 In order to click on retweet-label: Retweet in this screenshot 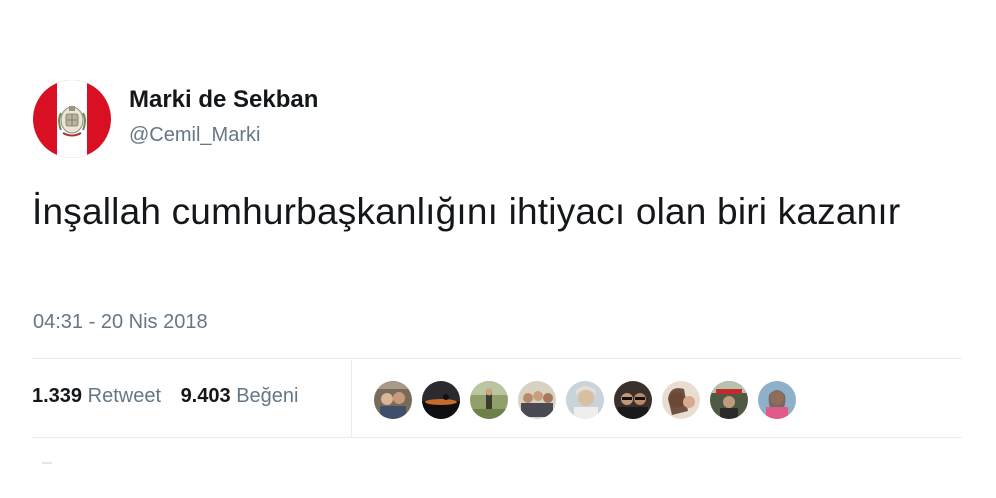, I will do `click(124, 396)`.